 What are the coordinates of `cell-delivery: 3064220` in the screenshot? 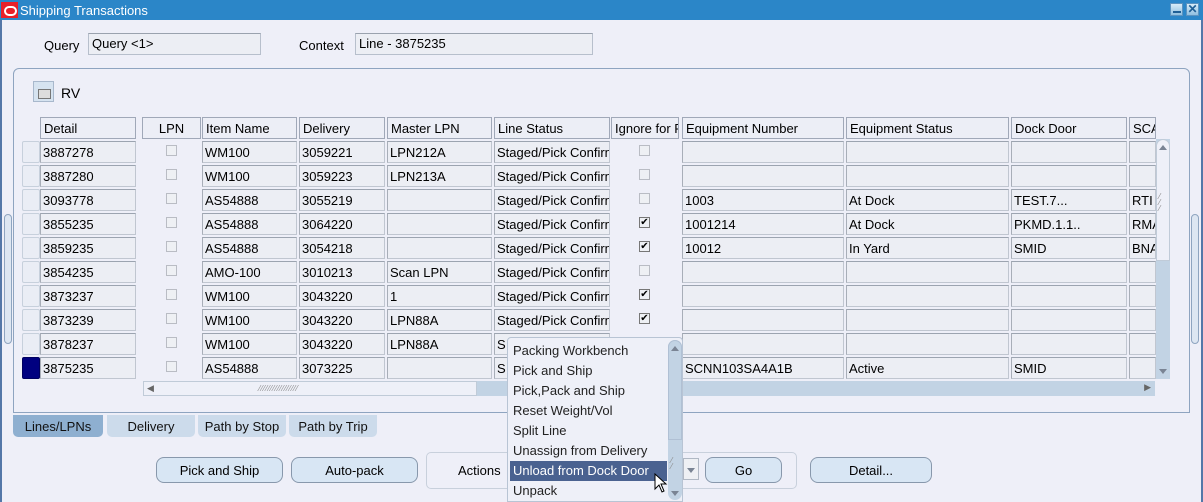 It's located at (342, 224).